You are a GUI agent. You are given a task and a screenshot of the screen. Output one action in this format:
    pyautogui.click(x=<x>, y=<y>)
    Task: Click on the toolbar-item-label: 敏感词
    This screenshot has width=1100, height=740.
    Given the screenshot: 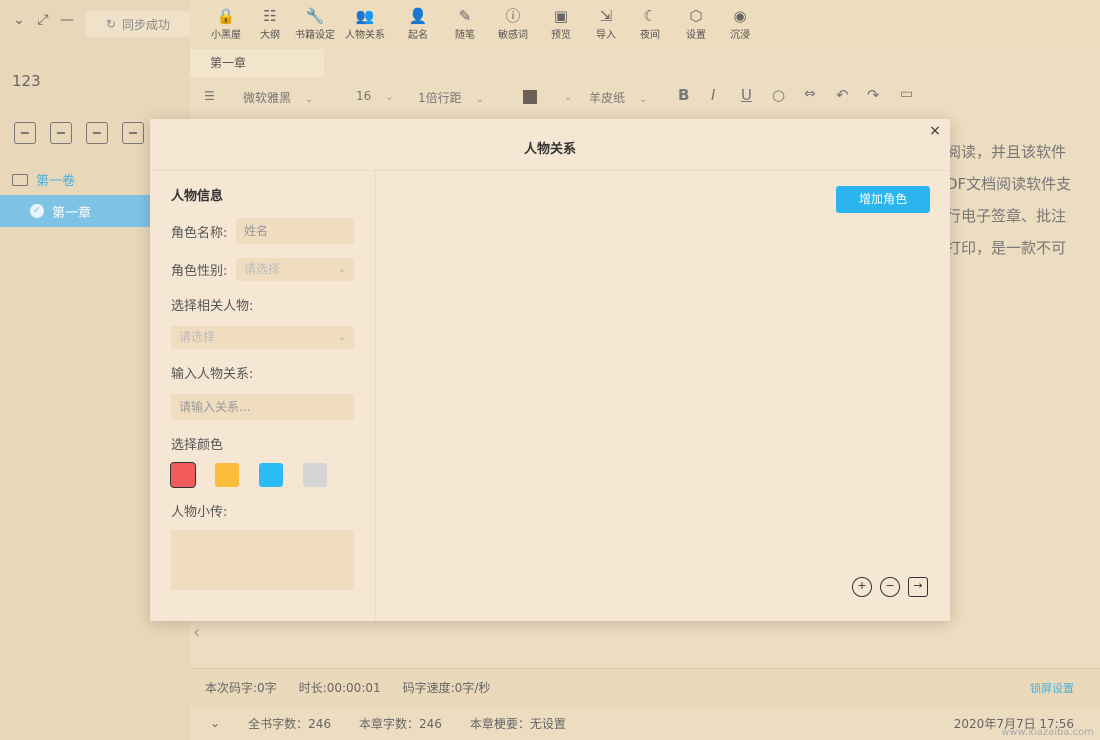 What is the action you would take?
    pyautogui.click(x=513, y=35)
    